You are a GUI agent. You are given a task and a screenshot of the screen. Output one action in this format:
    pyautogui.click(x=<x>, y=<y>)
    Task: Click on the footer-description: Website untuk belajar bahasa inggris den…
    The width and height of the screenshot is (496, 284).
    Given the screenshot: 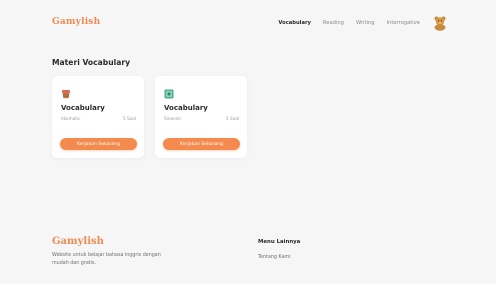 What is the action you would take?
    pyautogui.click(x=106, y=259)
    